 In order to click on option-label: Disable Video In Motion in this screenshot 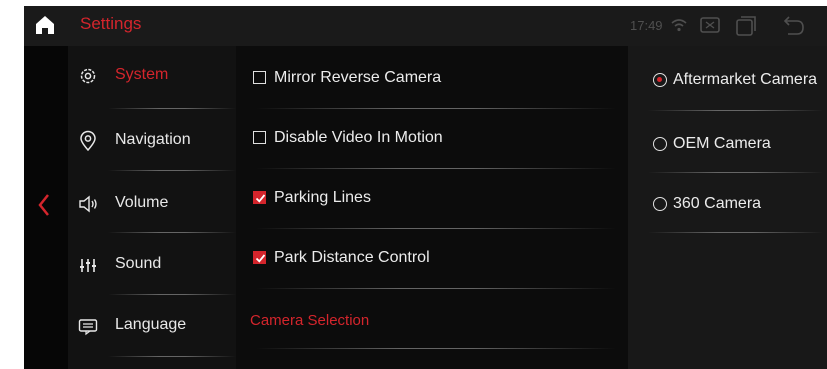, I will do `click(358, 137)`.